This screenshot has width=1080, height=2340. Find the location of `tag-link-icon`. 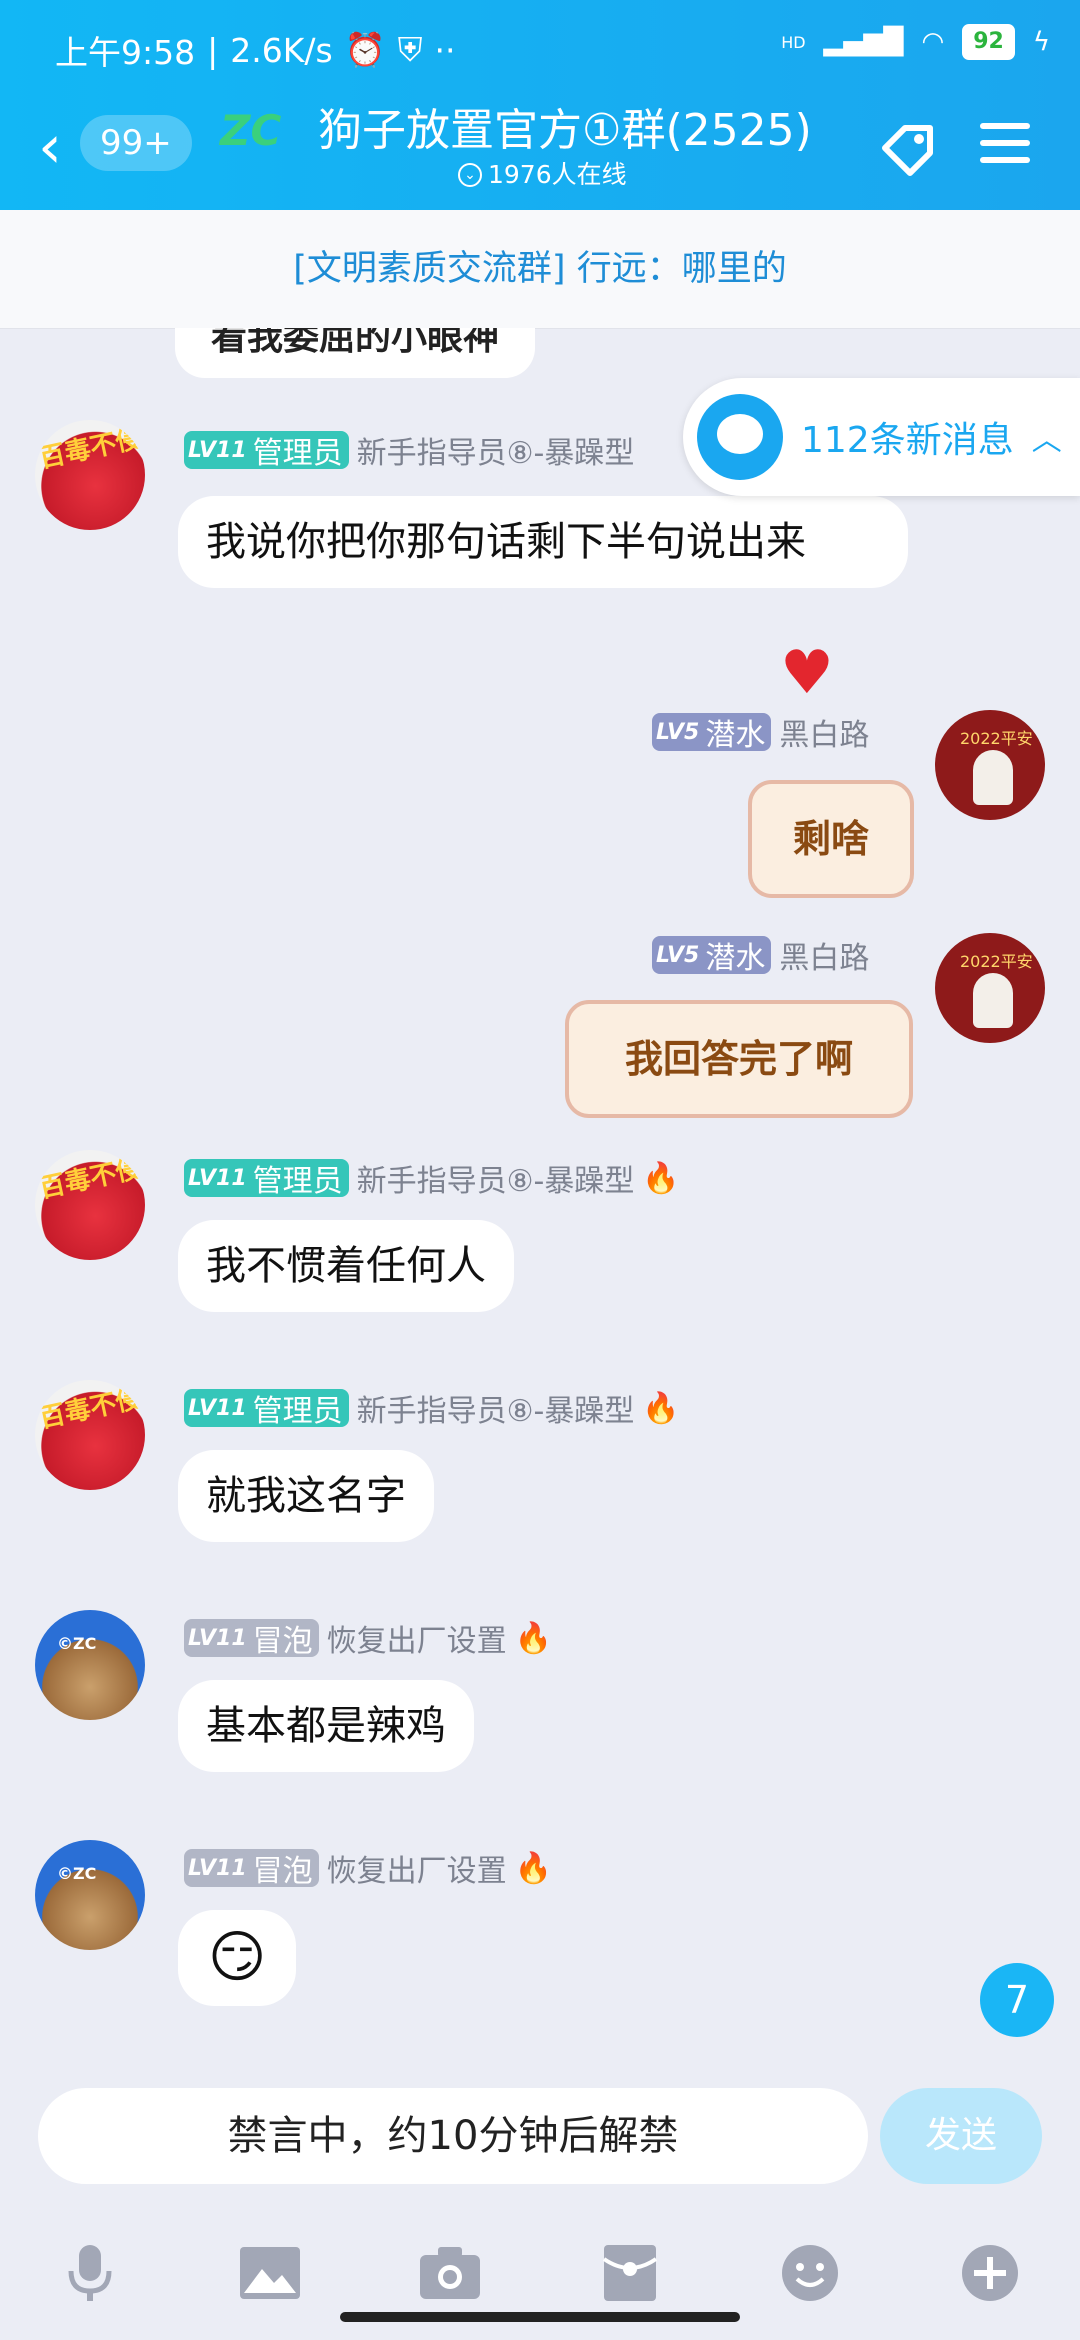

tag-link-icon is located at coordinates (910, 148).